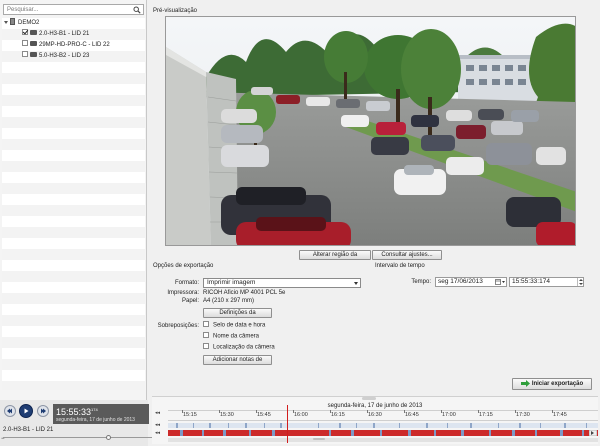  I want to click on tree-camera-item: 29MP-HD-PRO-C - LID 22, so click(93, 45).